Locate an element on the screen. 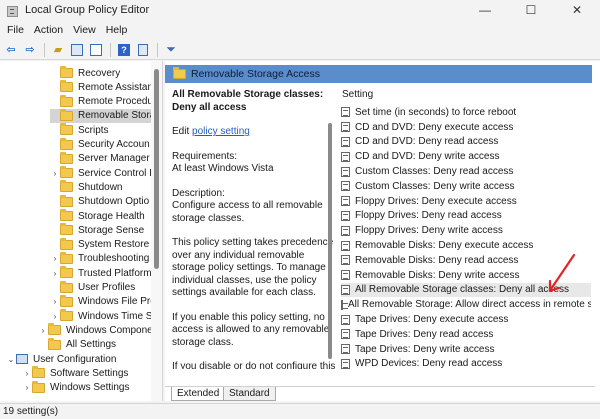  tree-item: › Windows File Pro is located at coordinates (106, 301).